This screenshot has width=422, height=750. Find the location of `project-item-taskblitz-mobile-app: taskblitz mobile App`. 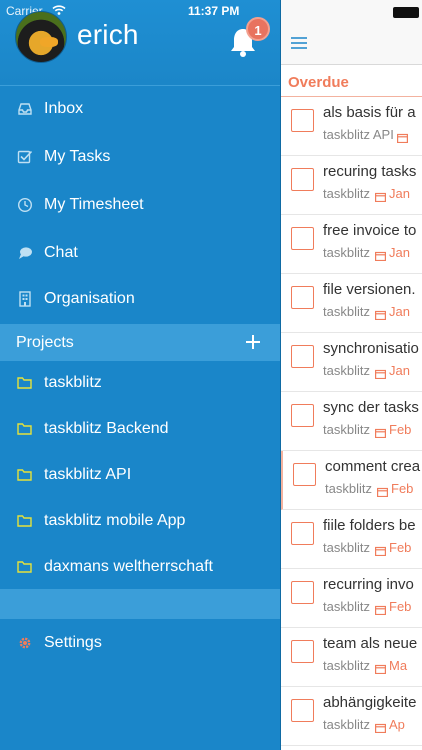

project-item-taskblitz-mobile-app: taskblitz mobile App is located at coordinates (140, 522).